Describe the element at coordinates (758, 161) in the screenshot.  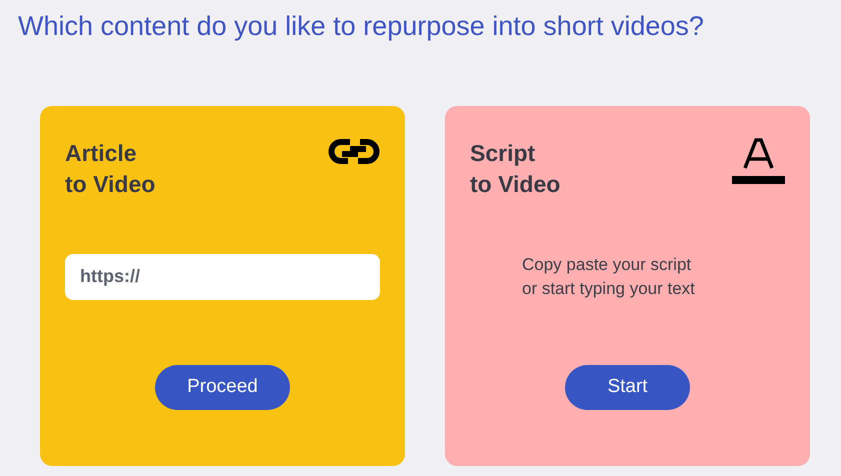
I see `text-format-icon` at that location.